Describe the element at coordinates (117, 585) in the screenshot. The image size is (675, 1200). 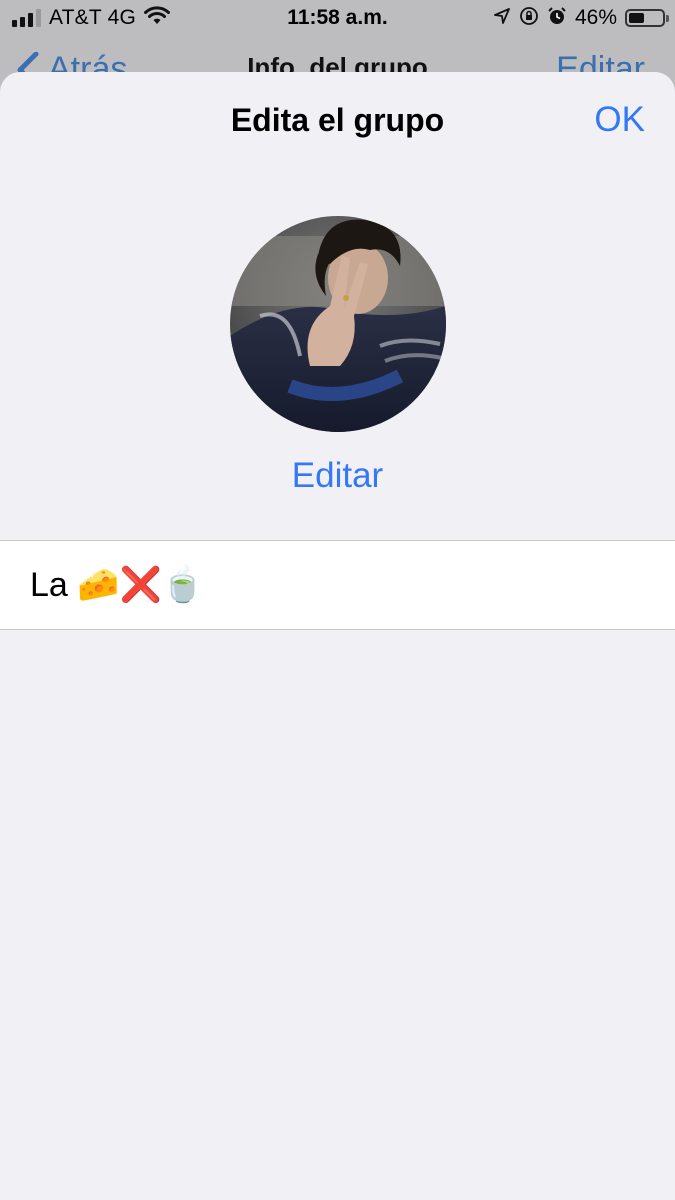
I see `group-name-field: La 🧀❌🍵` at that location.